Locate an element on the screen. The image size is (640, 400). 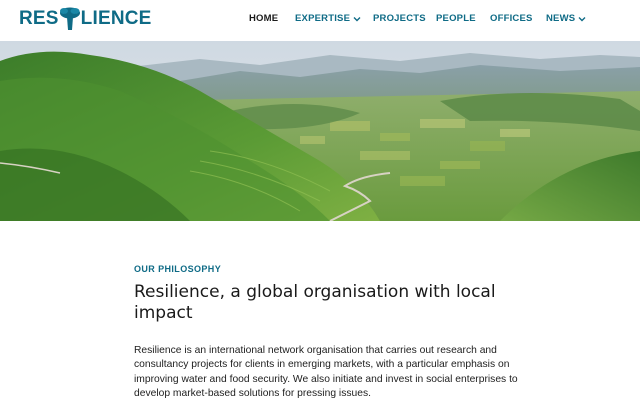
nav-offices-label: OFFICES is located at coordinates (511, 18).